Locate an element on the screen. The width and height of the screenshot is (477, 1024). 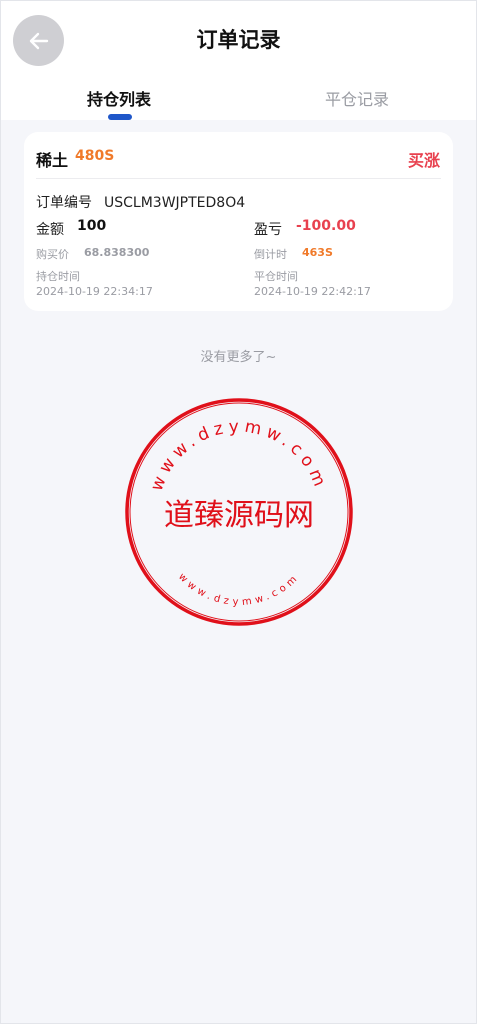
watermark-seal: www.dzymw.com www.dzymw.com 道臻源码网 is located at coordinates (239, 512).